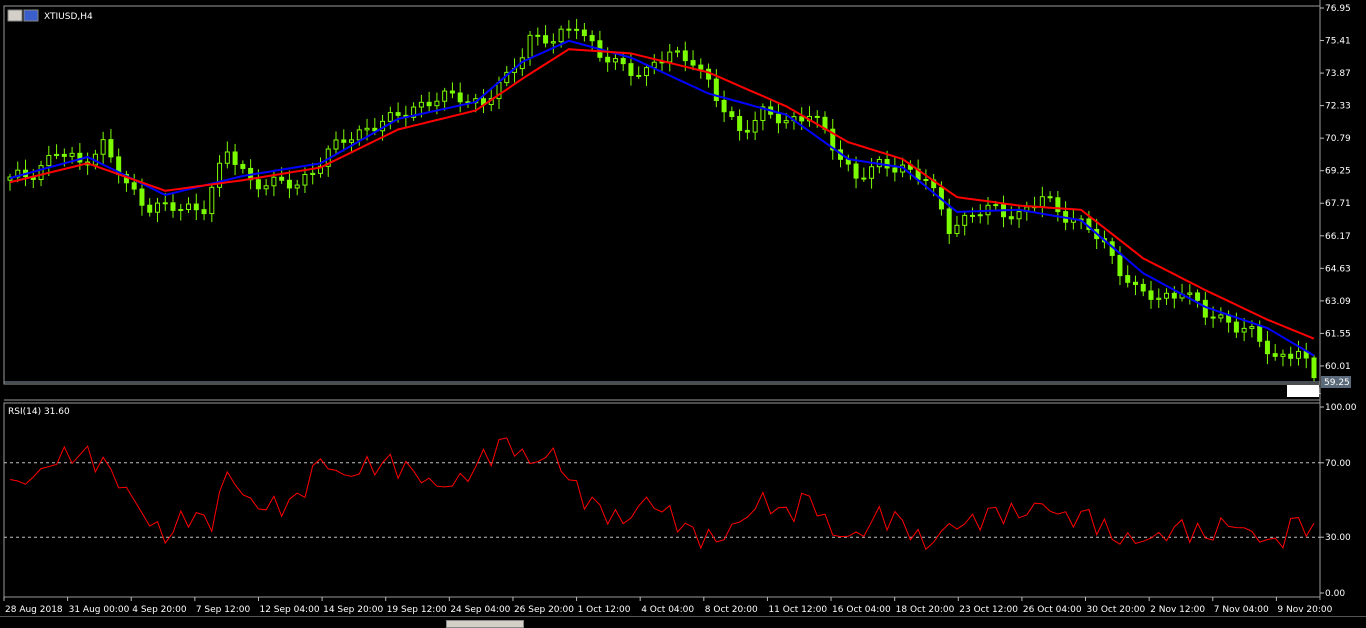  What do you see at coordinates (544, 610) in the screenshot?
I see `time-tick-label: 26 Sep 20:00` at bounding box center [544, 610].